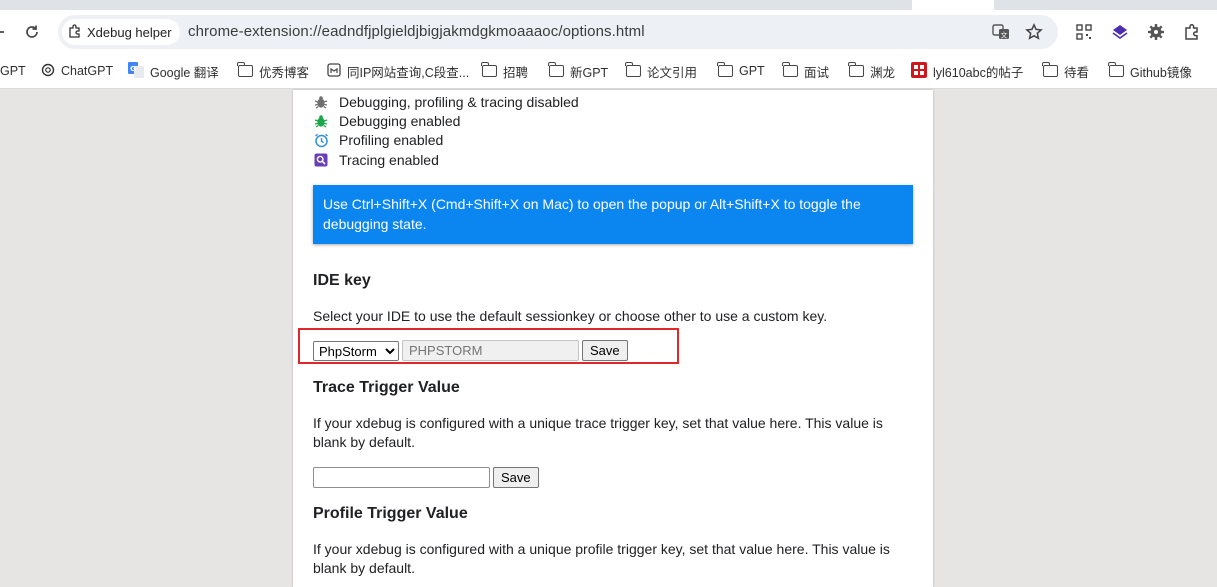  What do you see at coordinates (284, 72) in the screenshot?
I see `bookmark-label: 优秀博客` at bounding box center [284, 72].